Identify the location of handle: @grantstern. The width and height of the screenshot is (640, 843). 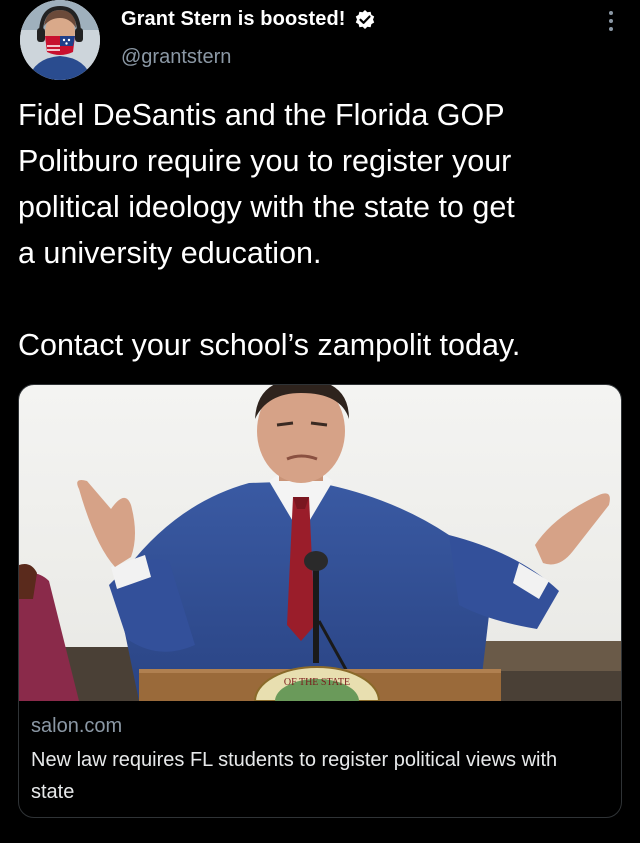
(176, 57).